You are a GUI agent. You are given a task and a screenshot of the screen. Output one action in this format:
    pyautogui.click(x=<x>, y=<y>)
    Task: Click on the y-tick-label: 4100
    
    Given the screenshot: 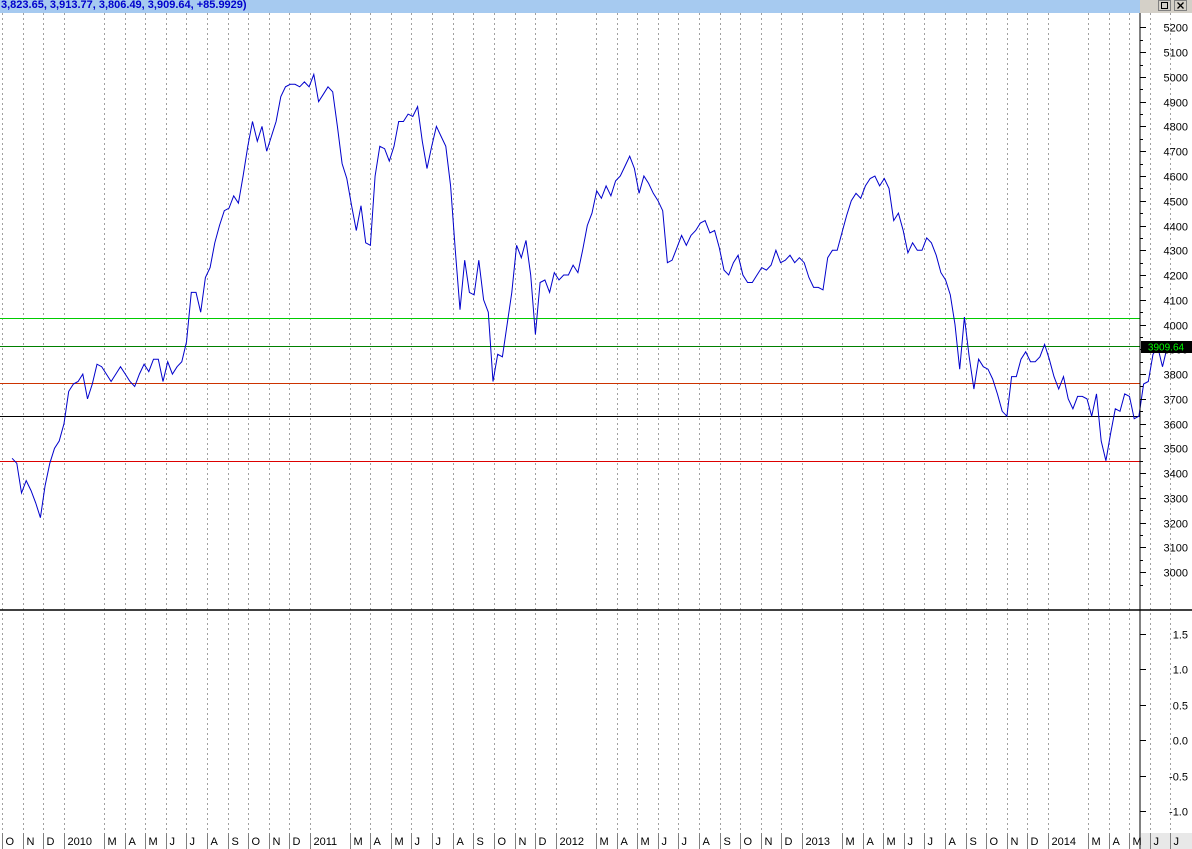 What is the action you would take?
    pyautogui.click(x=1176, y=302)
    